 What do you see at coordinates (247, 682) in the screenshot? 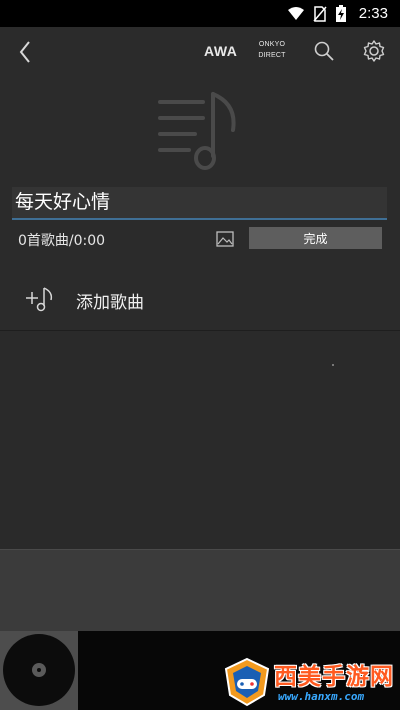
I see `gamepad-shield-logo-icon` at bounding box center [247, 682].